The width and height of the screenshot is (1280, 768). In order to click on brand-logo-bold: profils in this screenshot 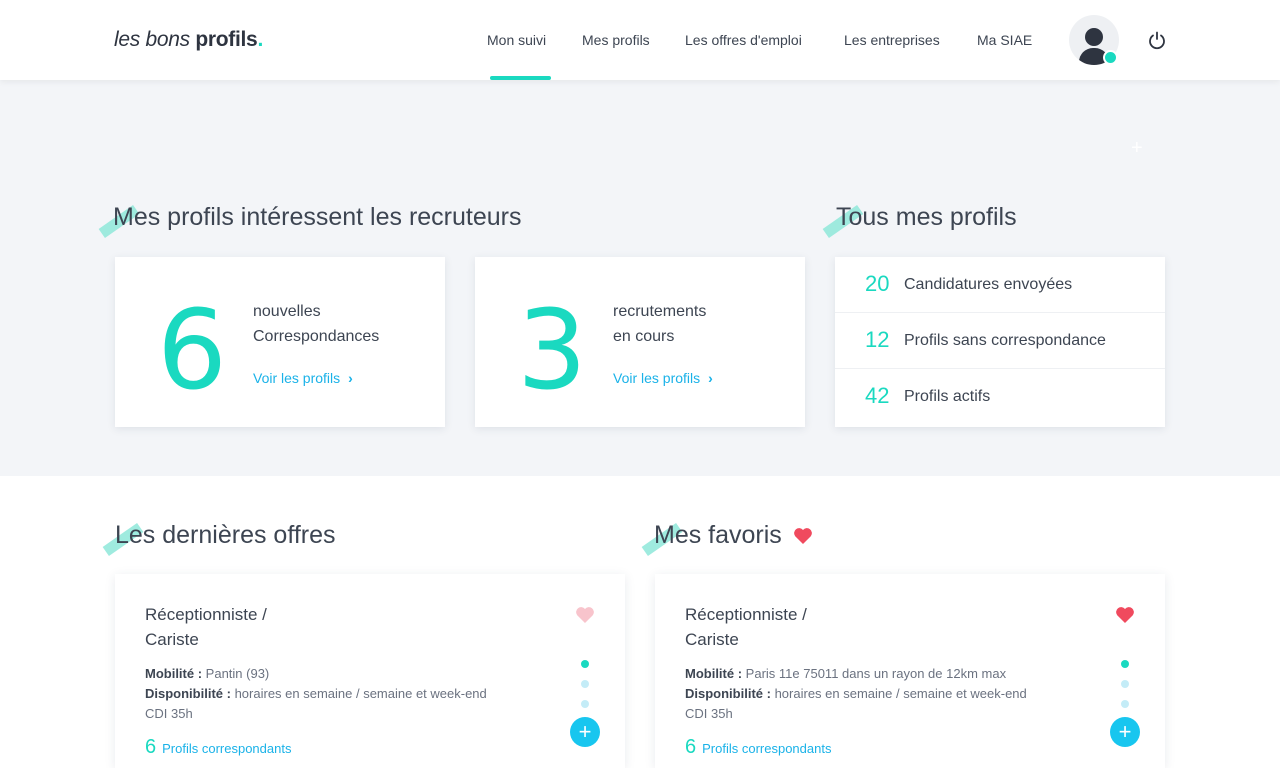, I will do `click(226, 39)`.